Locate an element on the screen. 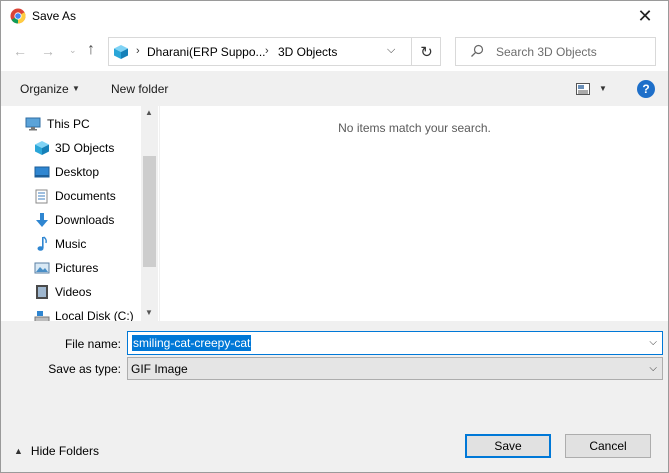  sidebar-item-documents: Documents is located at coordinates (71, 196).